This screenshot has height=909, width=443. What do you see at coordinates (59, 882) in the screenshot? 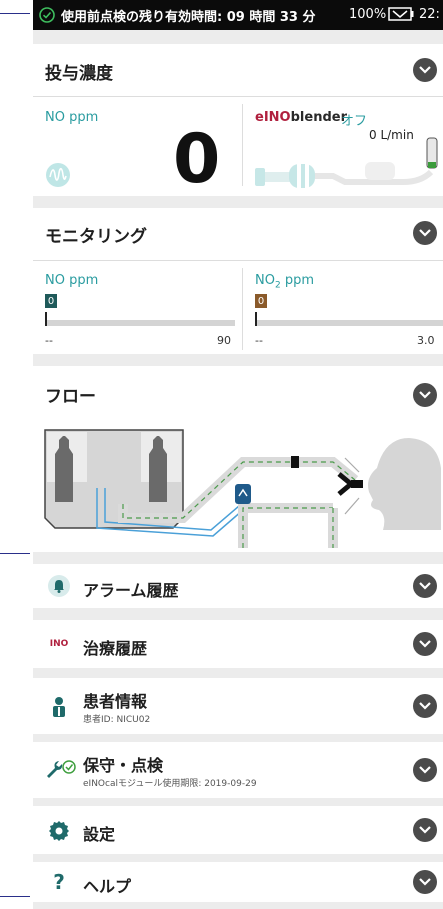
I see `help-icon: ?` at bounding box center [59, 882].